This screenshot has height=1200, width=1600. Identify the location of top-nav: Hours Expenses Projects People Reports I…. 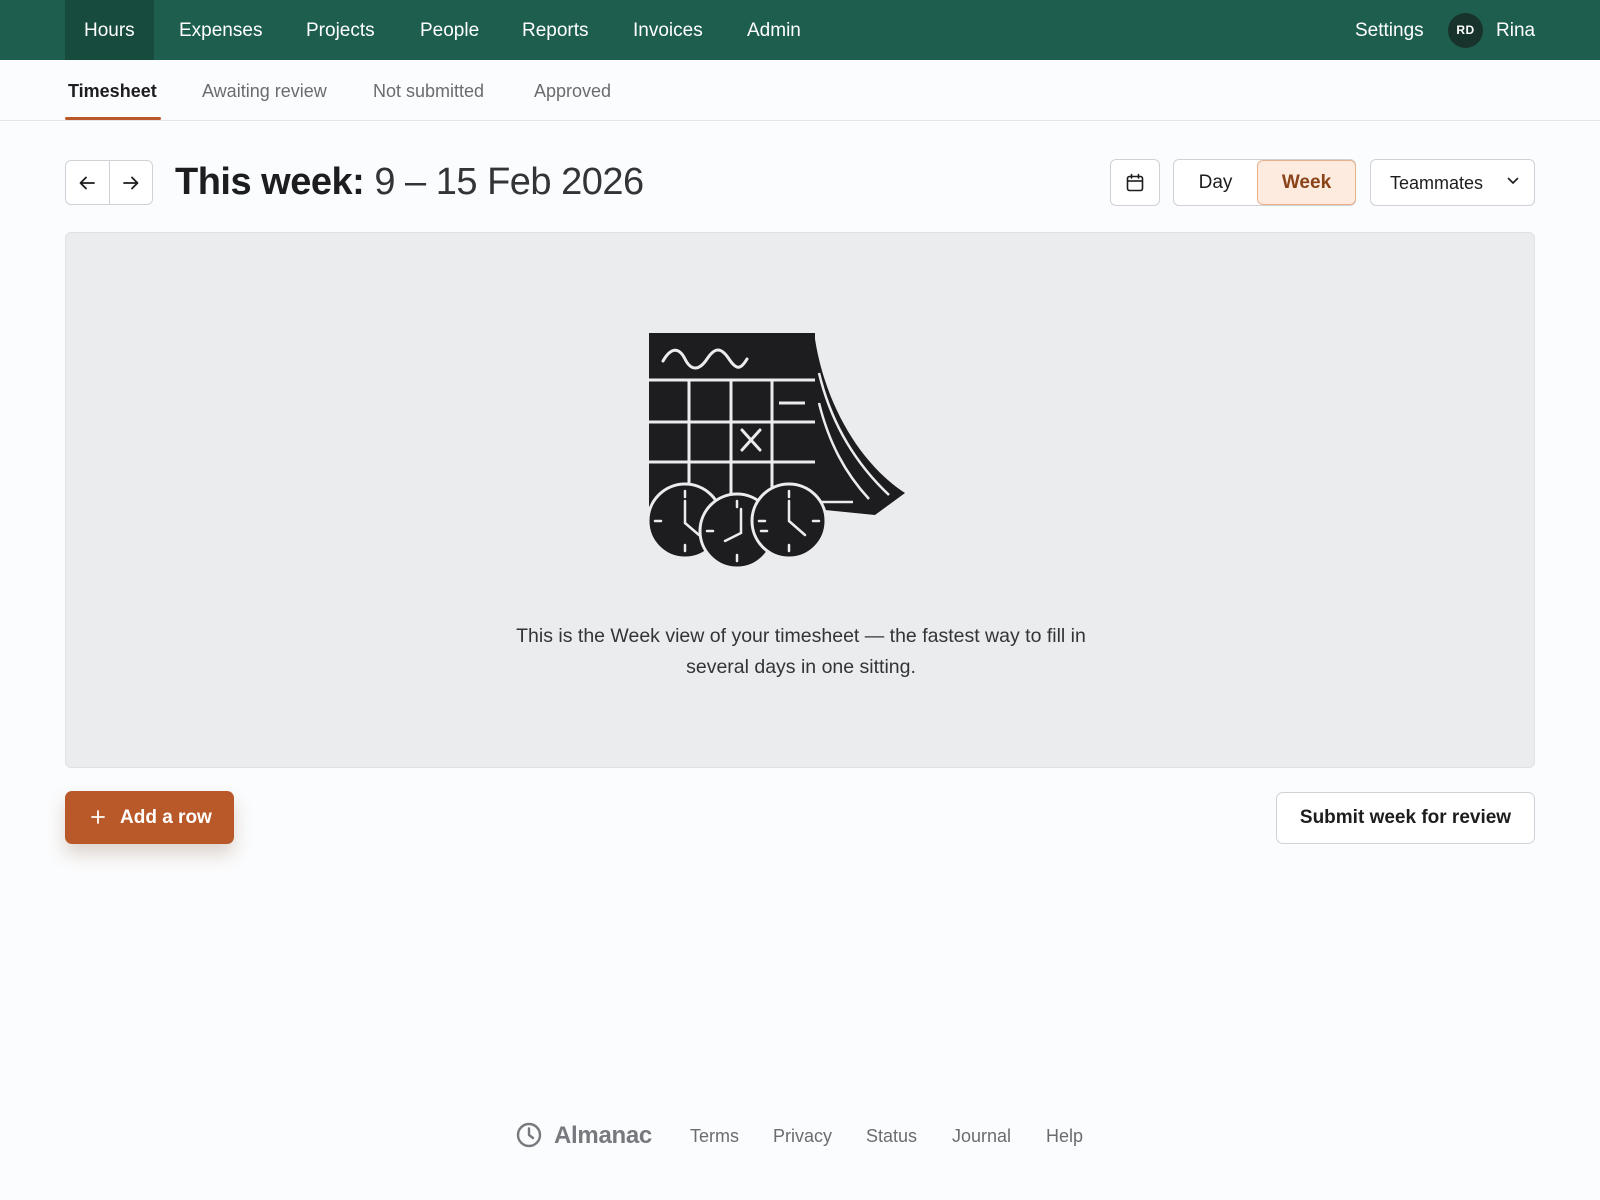
(800, 30).